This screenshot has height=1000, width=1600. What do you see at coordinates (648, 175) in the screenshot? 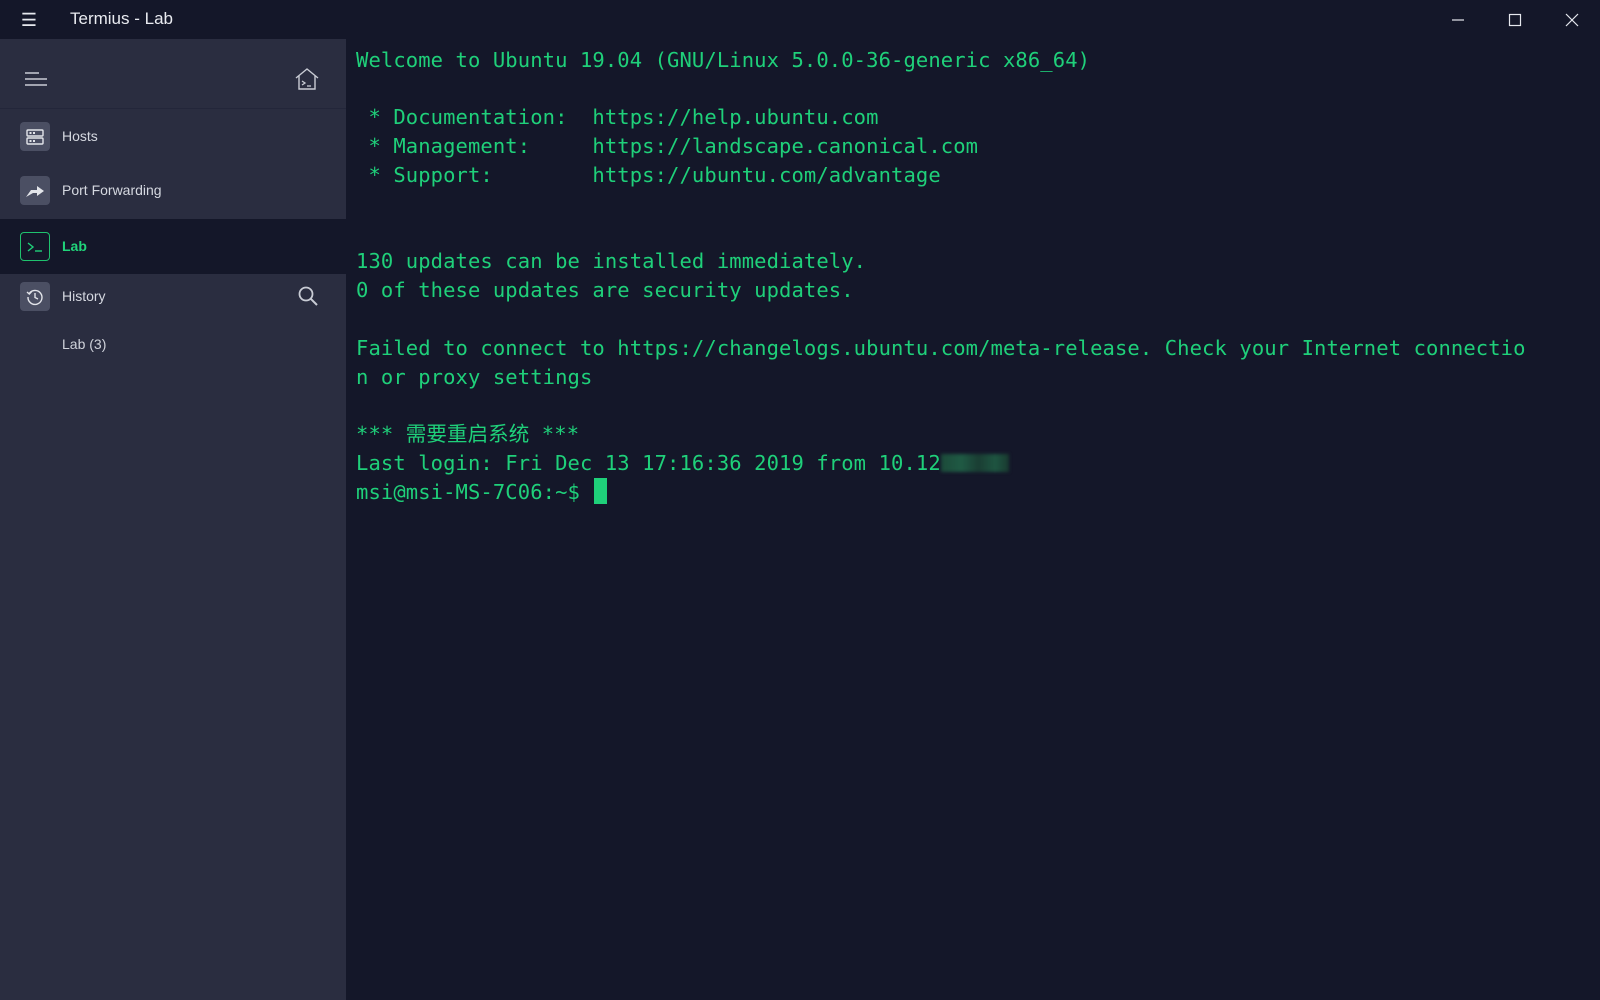
I see `terminal-line: * Support: https://ubuntu.com/advantage` at bounding box center [648, 175].